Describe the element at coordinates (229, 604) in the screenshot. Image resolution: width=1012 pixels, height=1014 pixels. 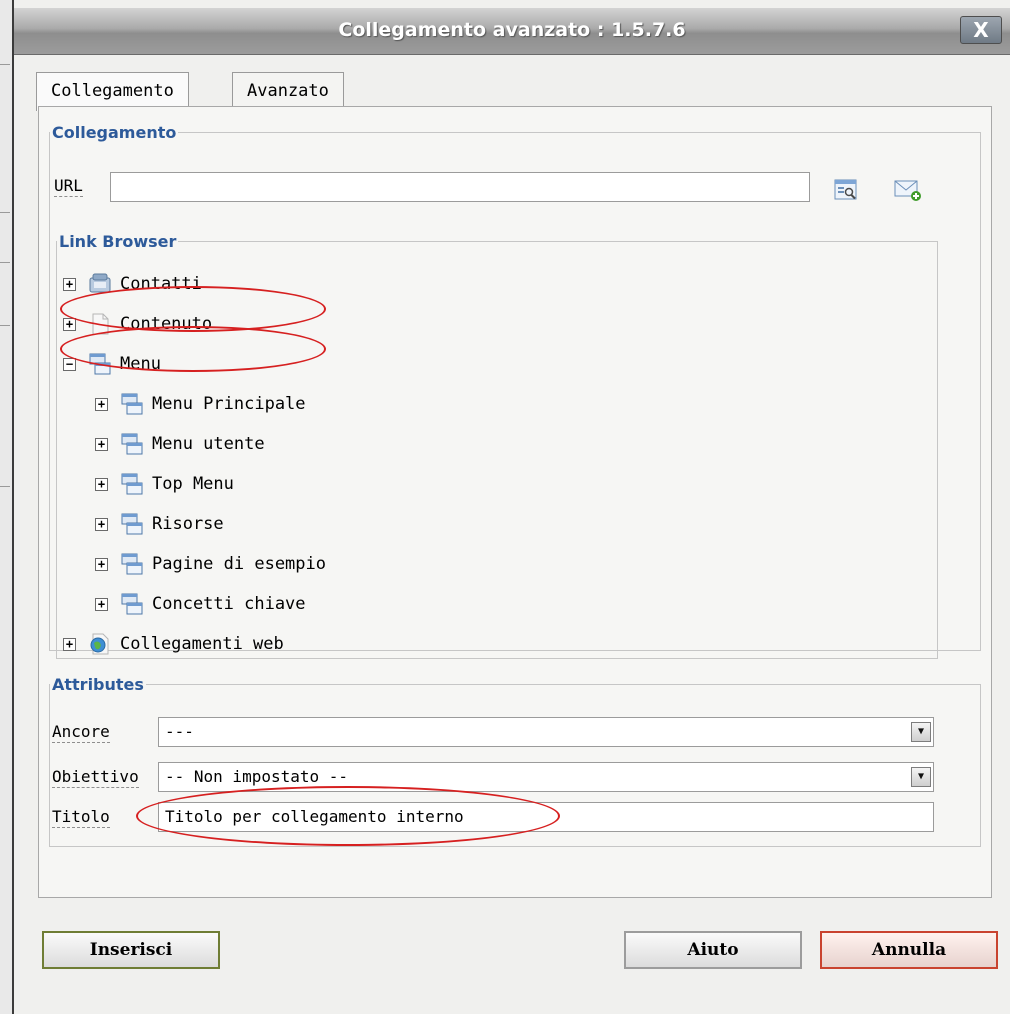
I see `tree-node-label: Concetti chiave` at that location.